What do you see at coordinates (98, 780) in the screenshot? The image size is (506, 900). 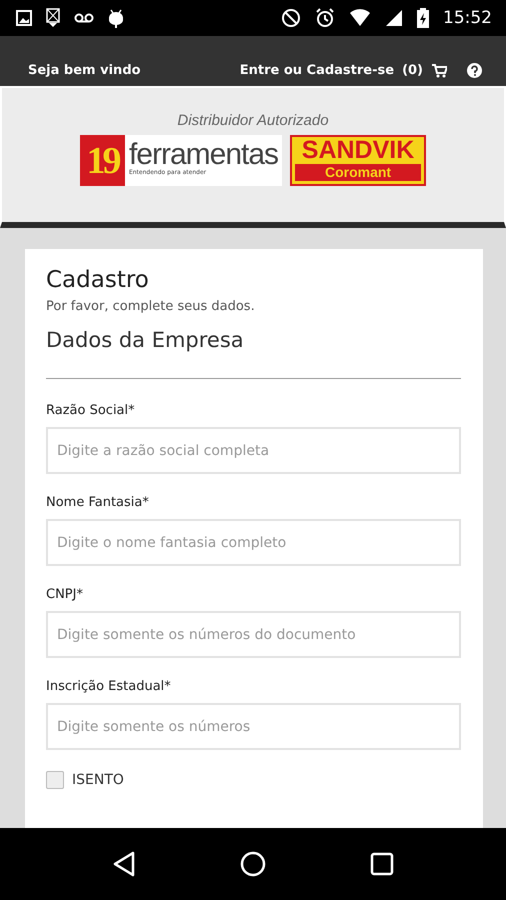 I see `checkbox-label: ISENTO` at bounding box center [98, 780].